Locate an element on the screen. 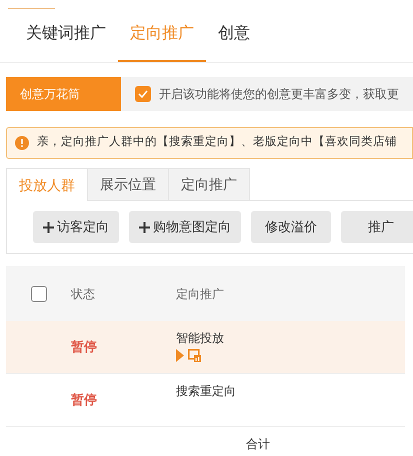 Image resolution: width=413 pixels, height=456 pixels. action-button: 修改溢价 is located at coordinates (291, 227).